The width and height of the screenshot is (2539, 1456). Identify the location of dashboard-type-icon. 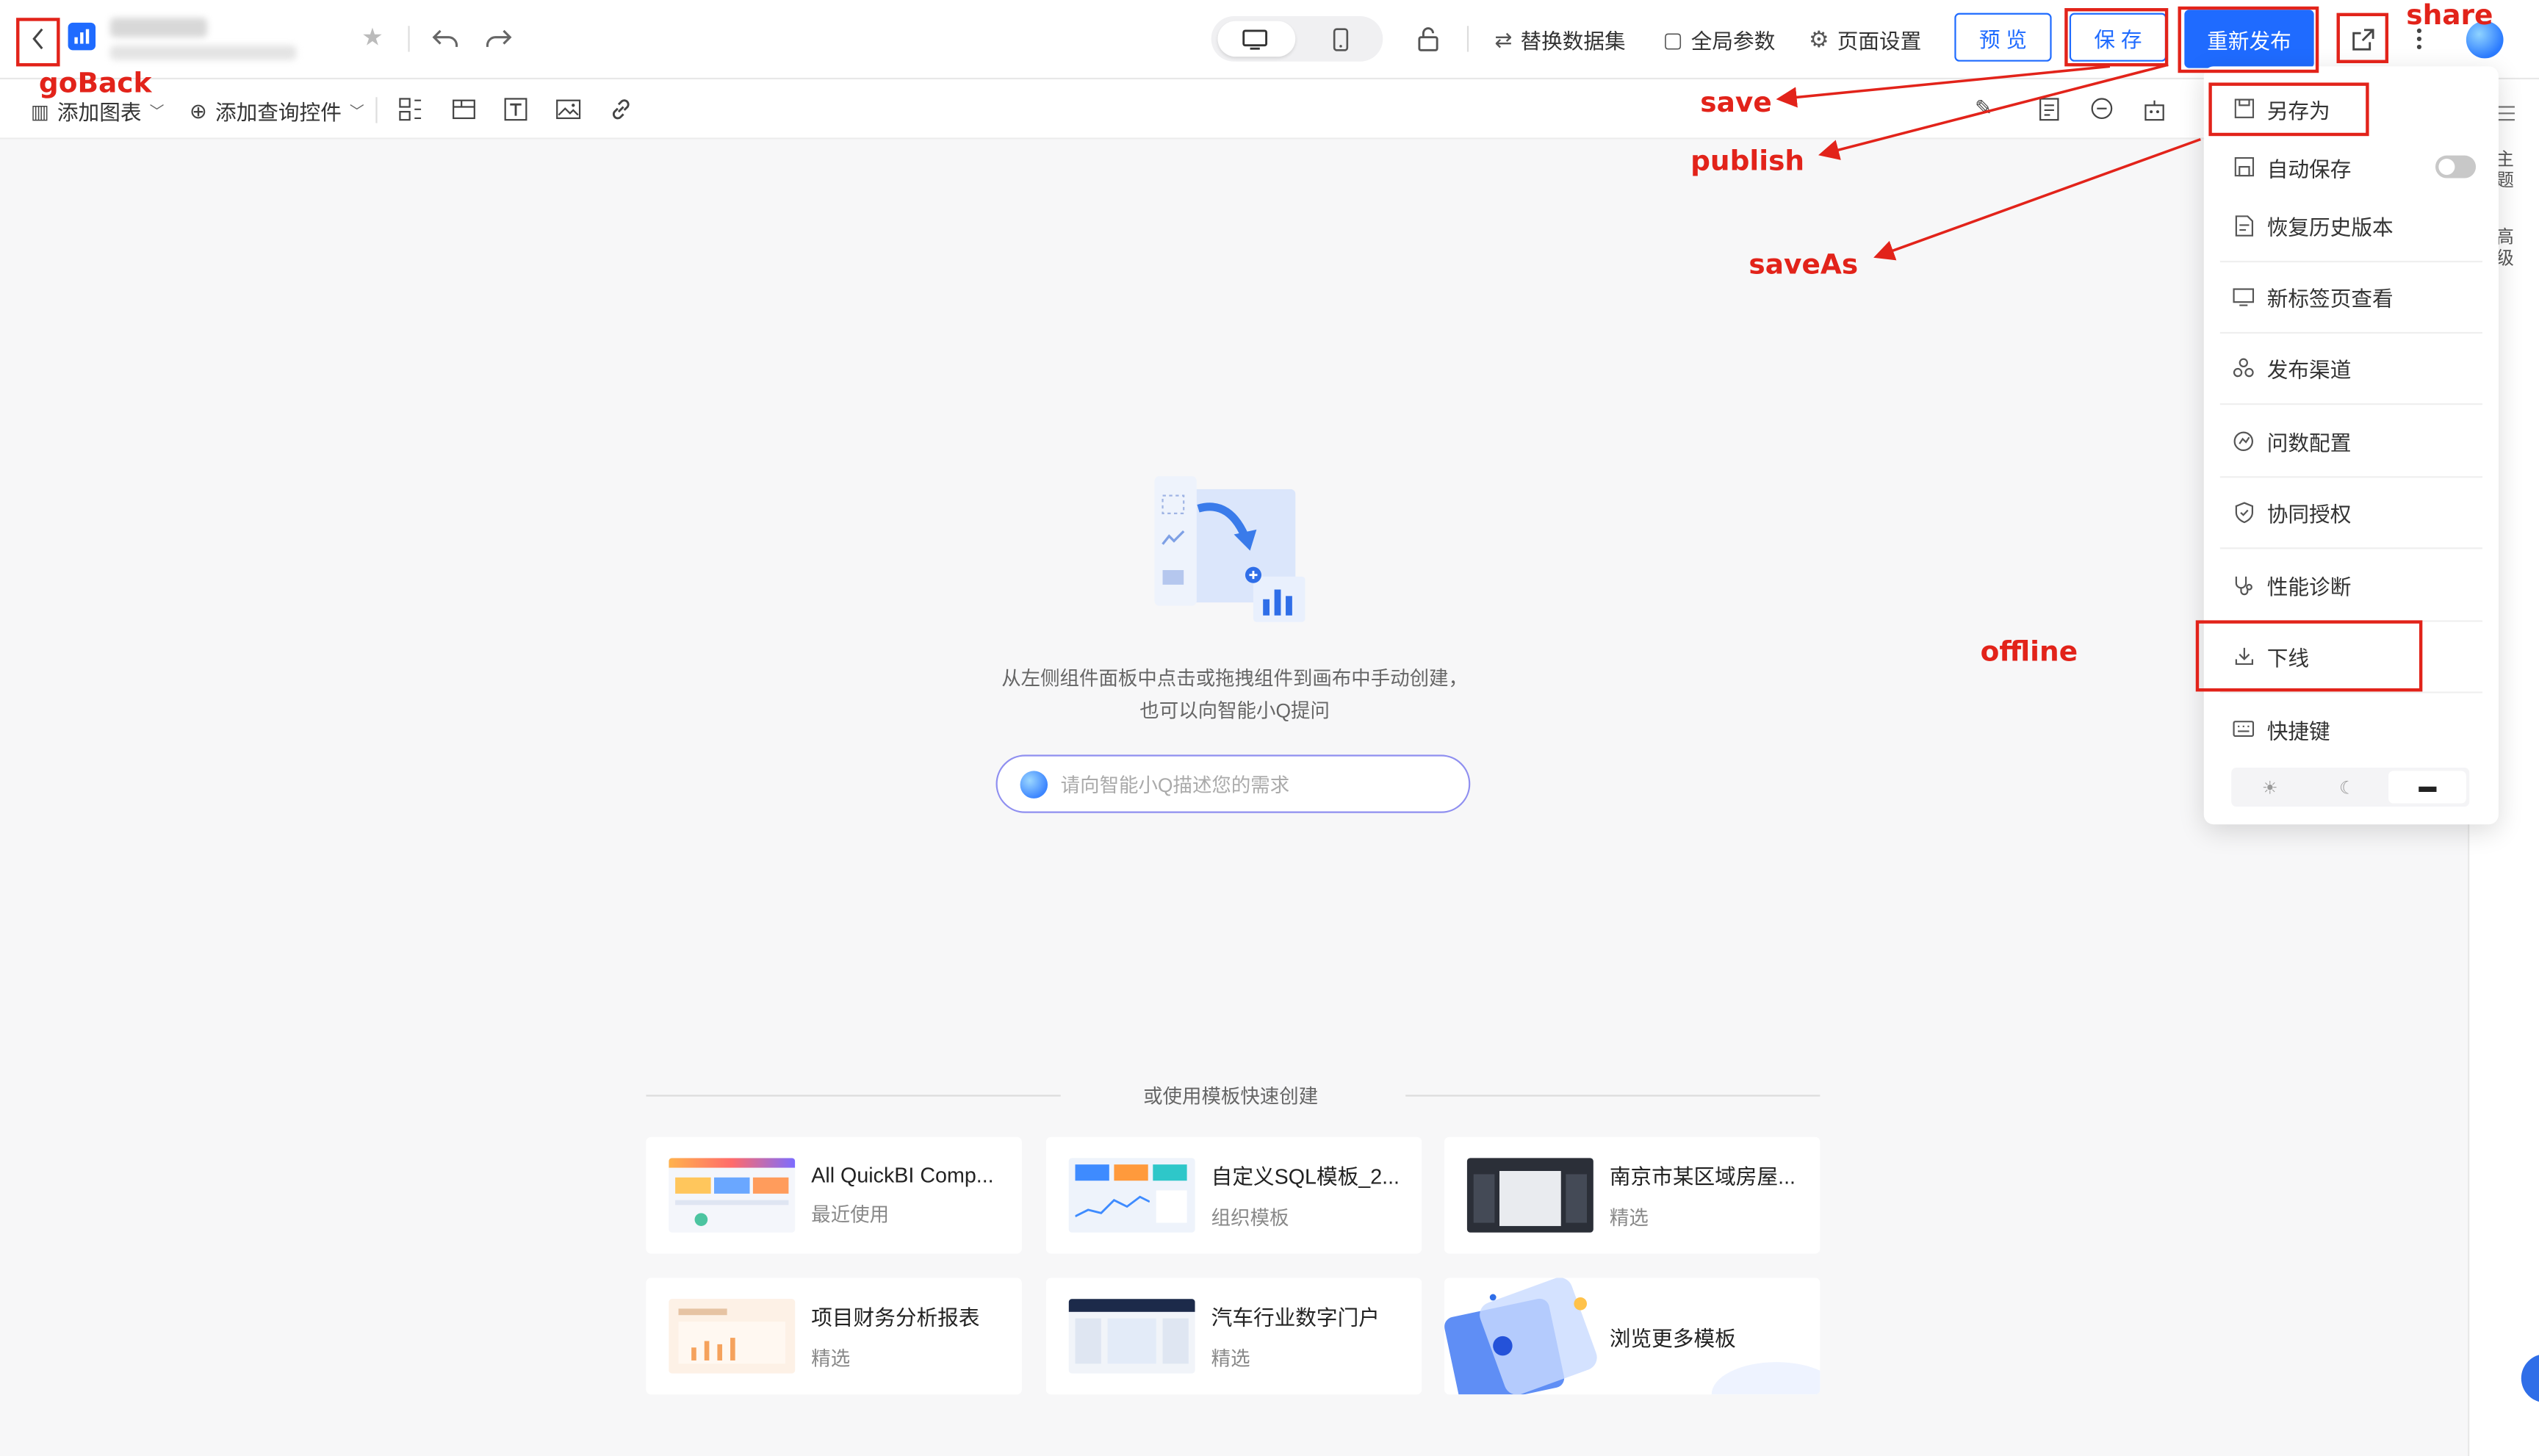
(82, 36).